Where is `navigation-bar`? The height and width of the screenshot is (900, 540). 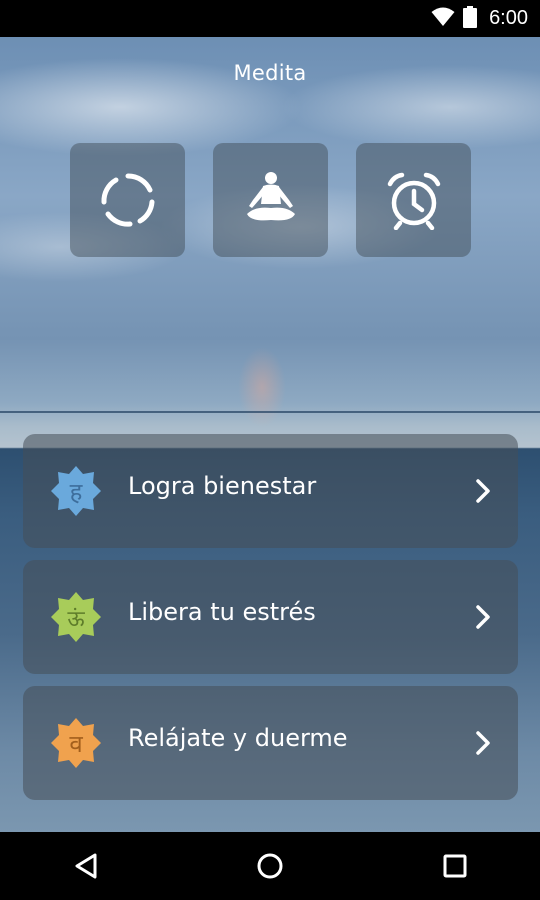
navigation-bar is located at coordinates (270, 866).